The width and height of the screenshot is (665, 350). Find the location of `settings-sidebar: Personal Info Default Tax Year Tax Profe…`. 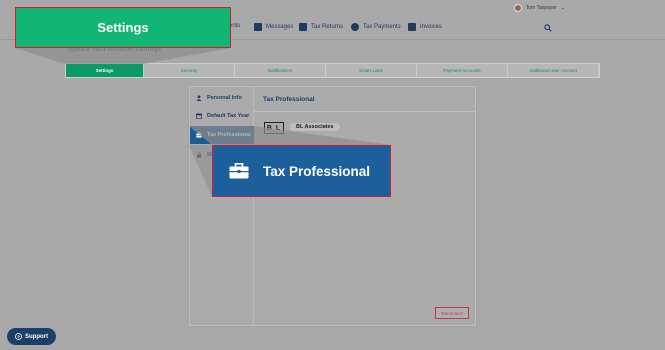

settings-sidebar: Personal Info Default Tax Year Tax Profe… is located at coordinates (222, 206).